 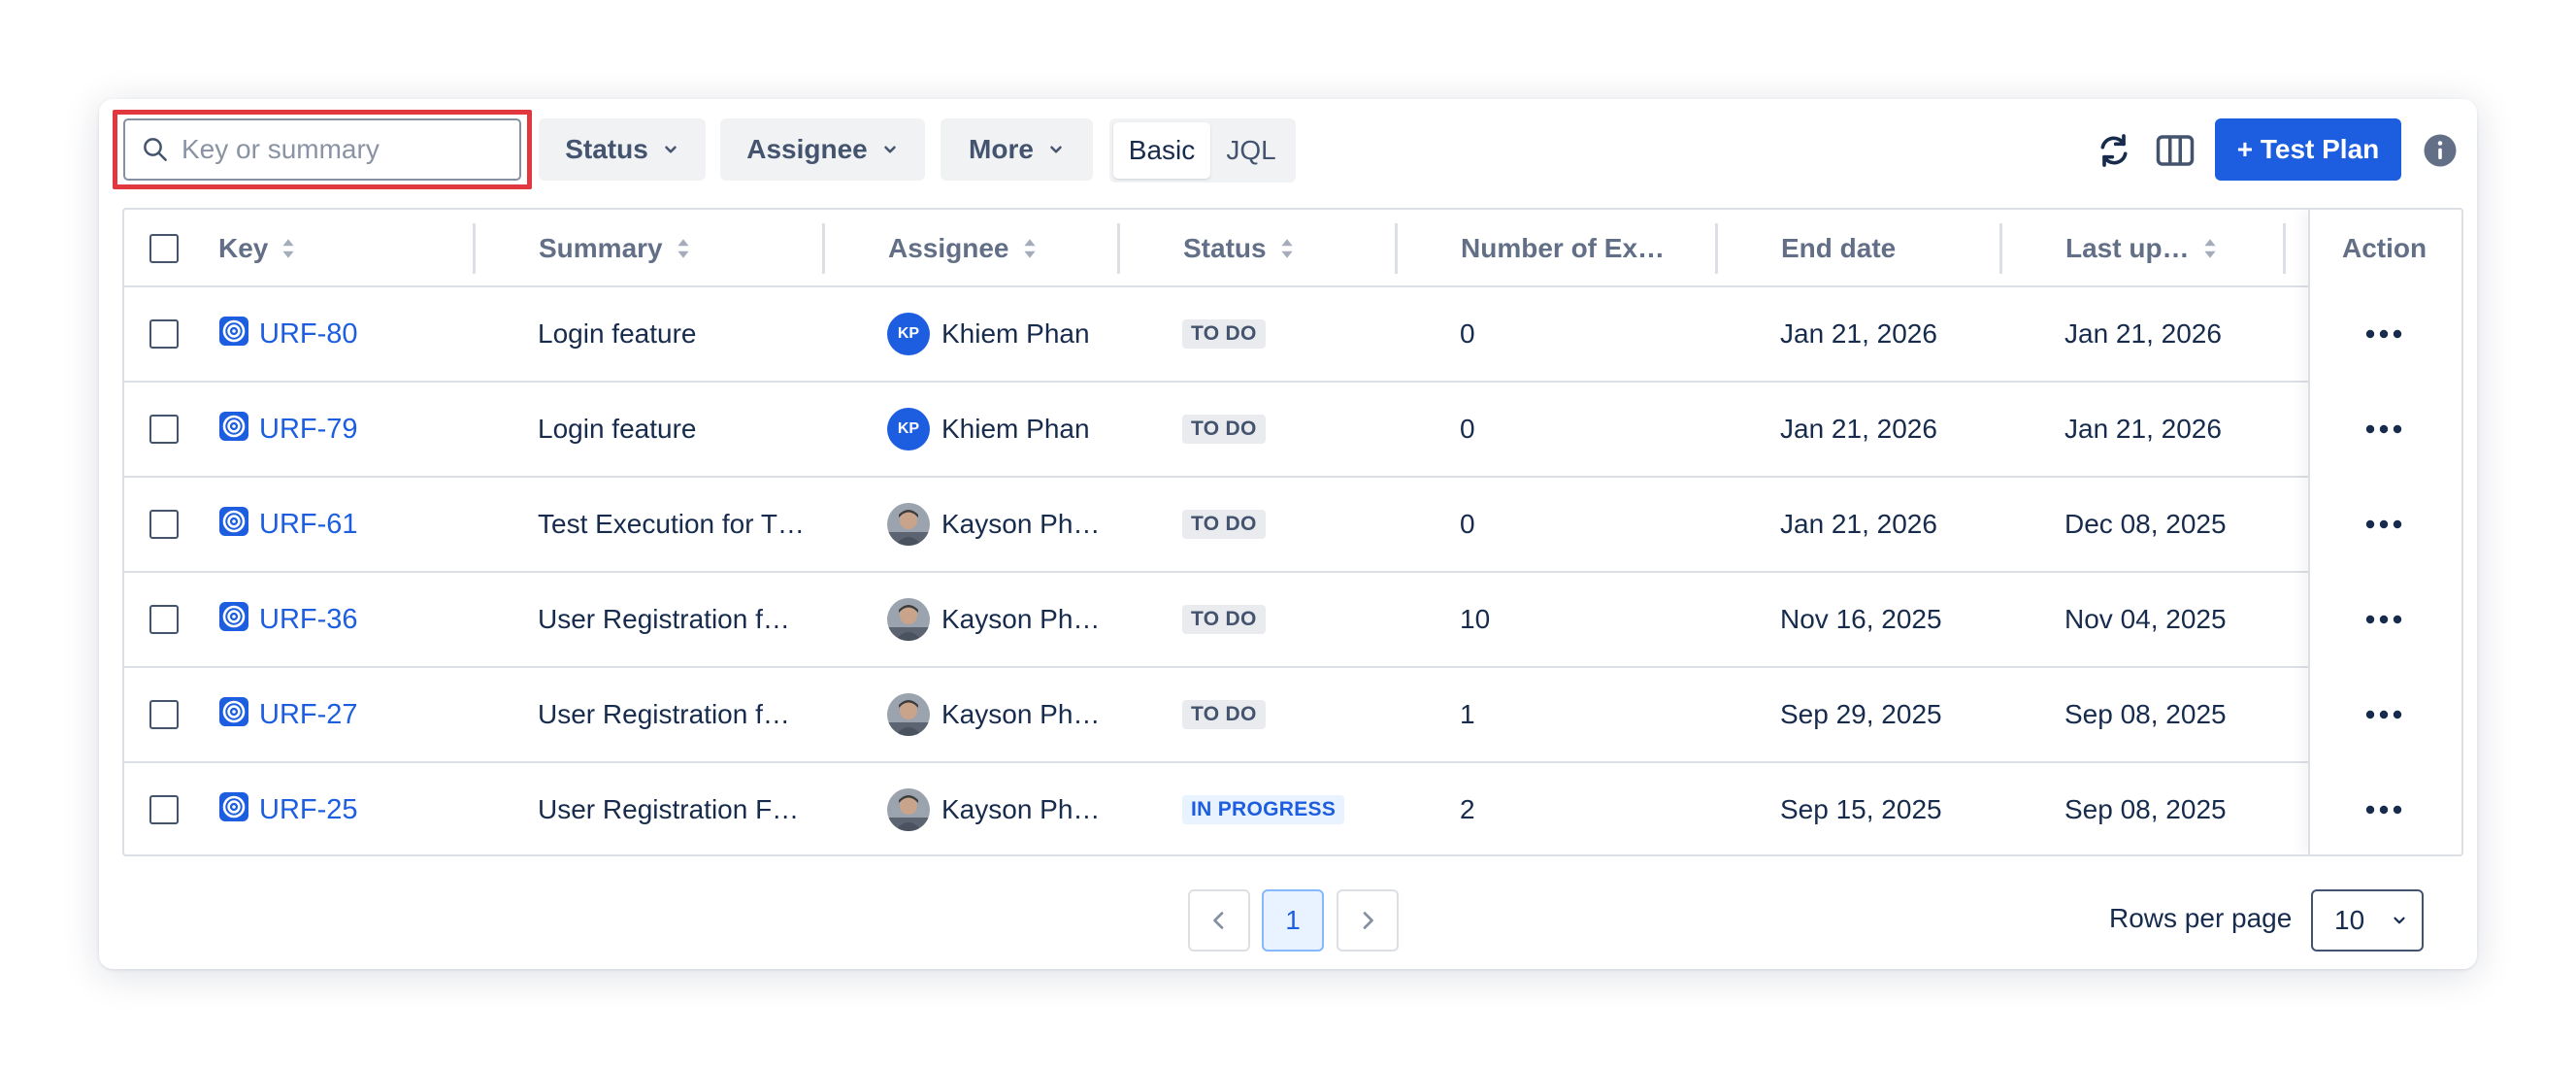 What do you see at coordinates (948, 248) in the screenshot?
I see `column-header-label: Assignee` at bounding box center [948, 248].